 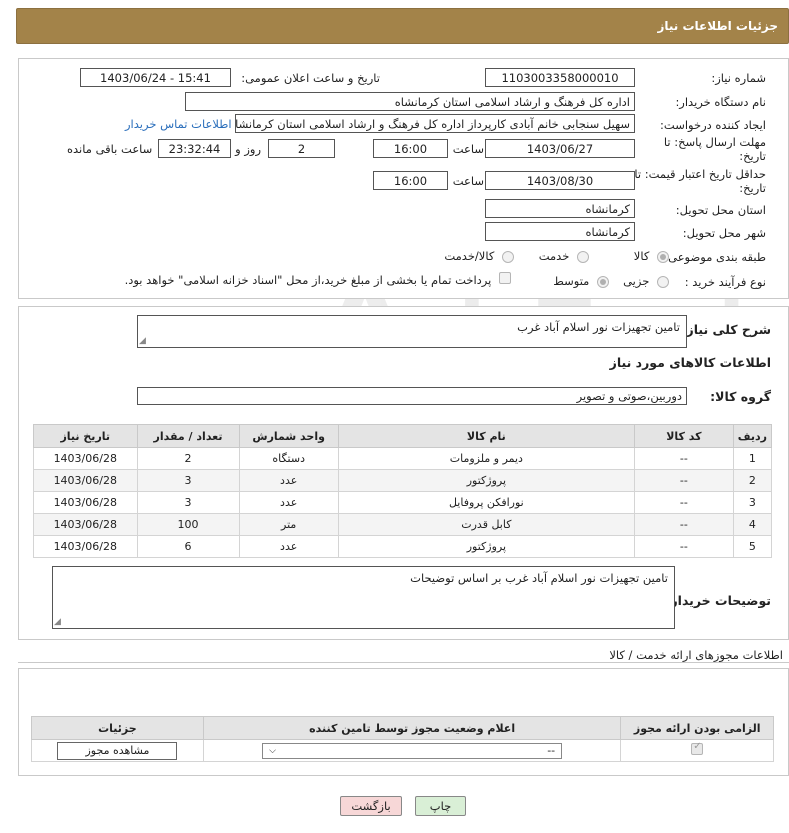 I want to click on creator-label: ایجاد کننده درخواست:, so click(x=713, y=125).